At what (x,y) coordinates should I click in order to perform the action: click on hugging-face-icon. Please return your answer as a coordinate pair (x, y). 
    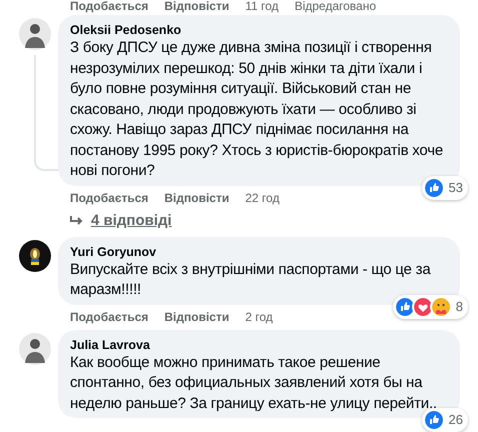
    Looking at the image, I should click on (441, 307).